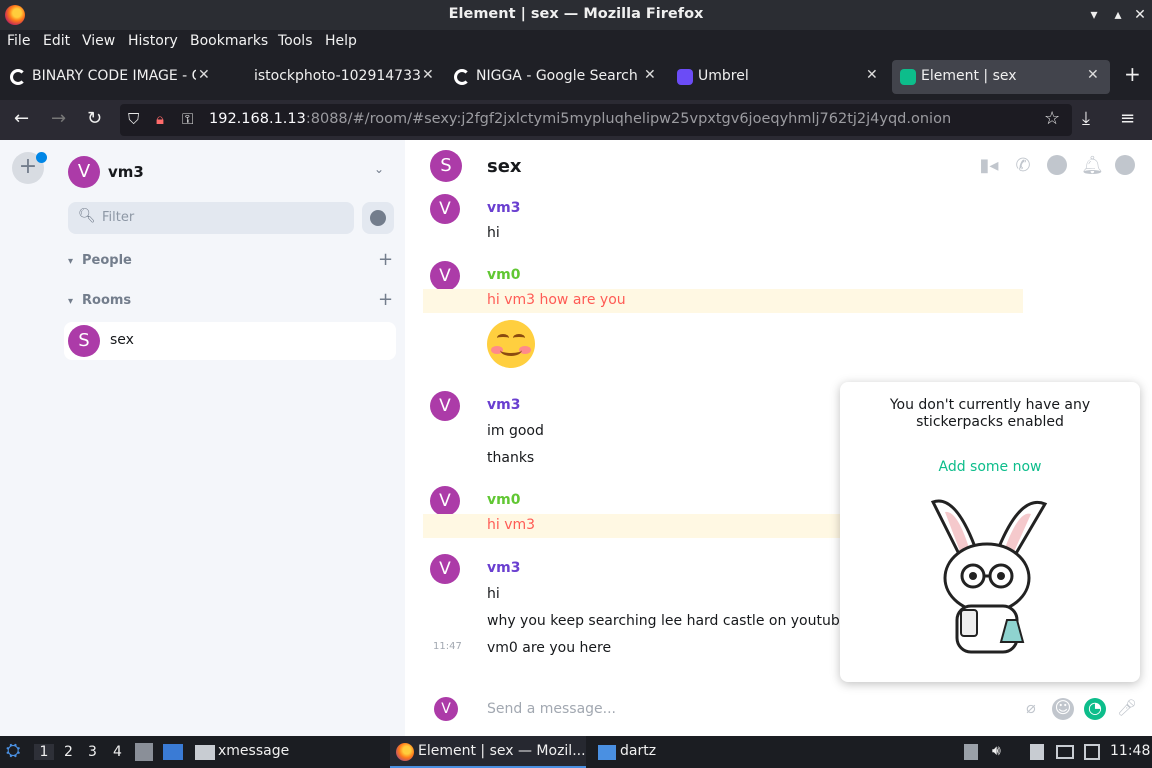  What do you see at coordinates (187, 119) in the screenshot?
I see `key-icon: ⚿` at bounding box center [187, 119].